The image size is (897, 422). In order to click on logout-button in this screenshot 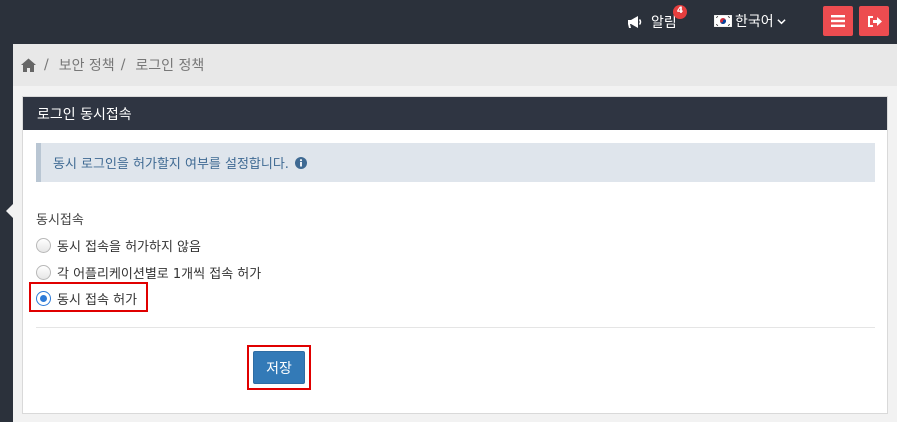, I will do `click(874, 21)`.